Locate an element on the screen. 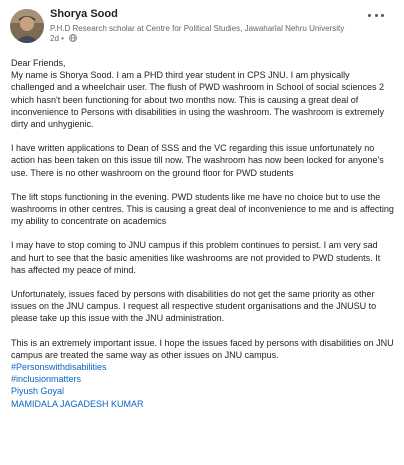 The width and height of the screenshot is (404, 465). hashtag-link: #Personswithdisabilities is located at coordinates (203, 367).